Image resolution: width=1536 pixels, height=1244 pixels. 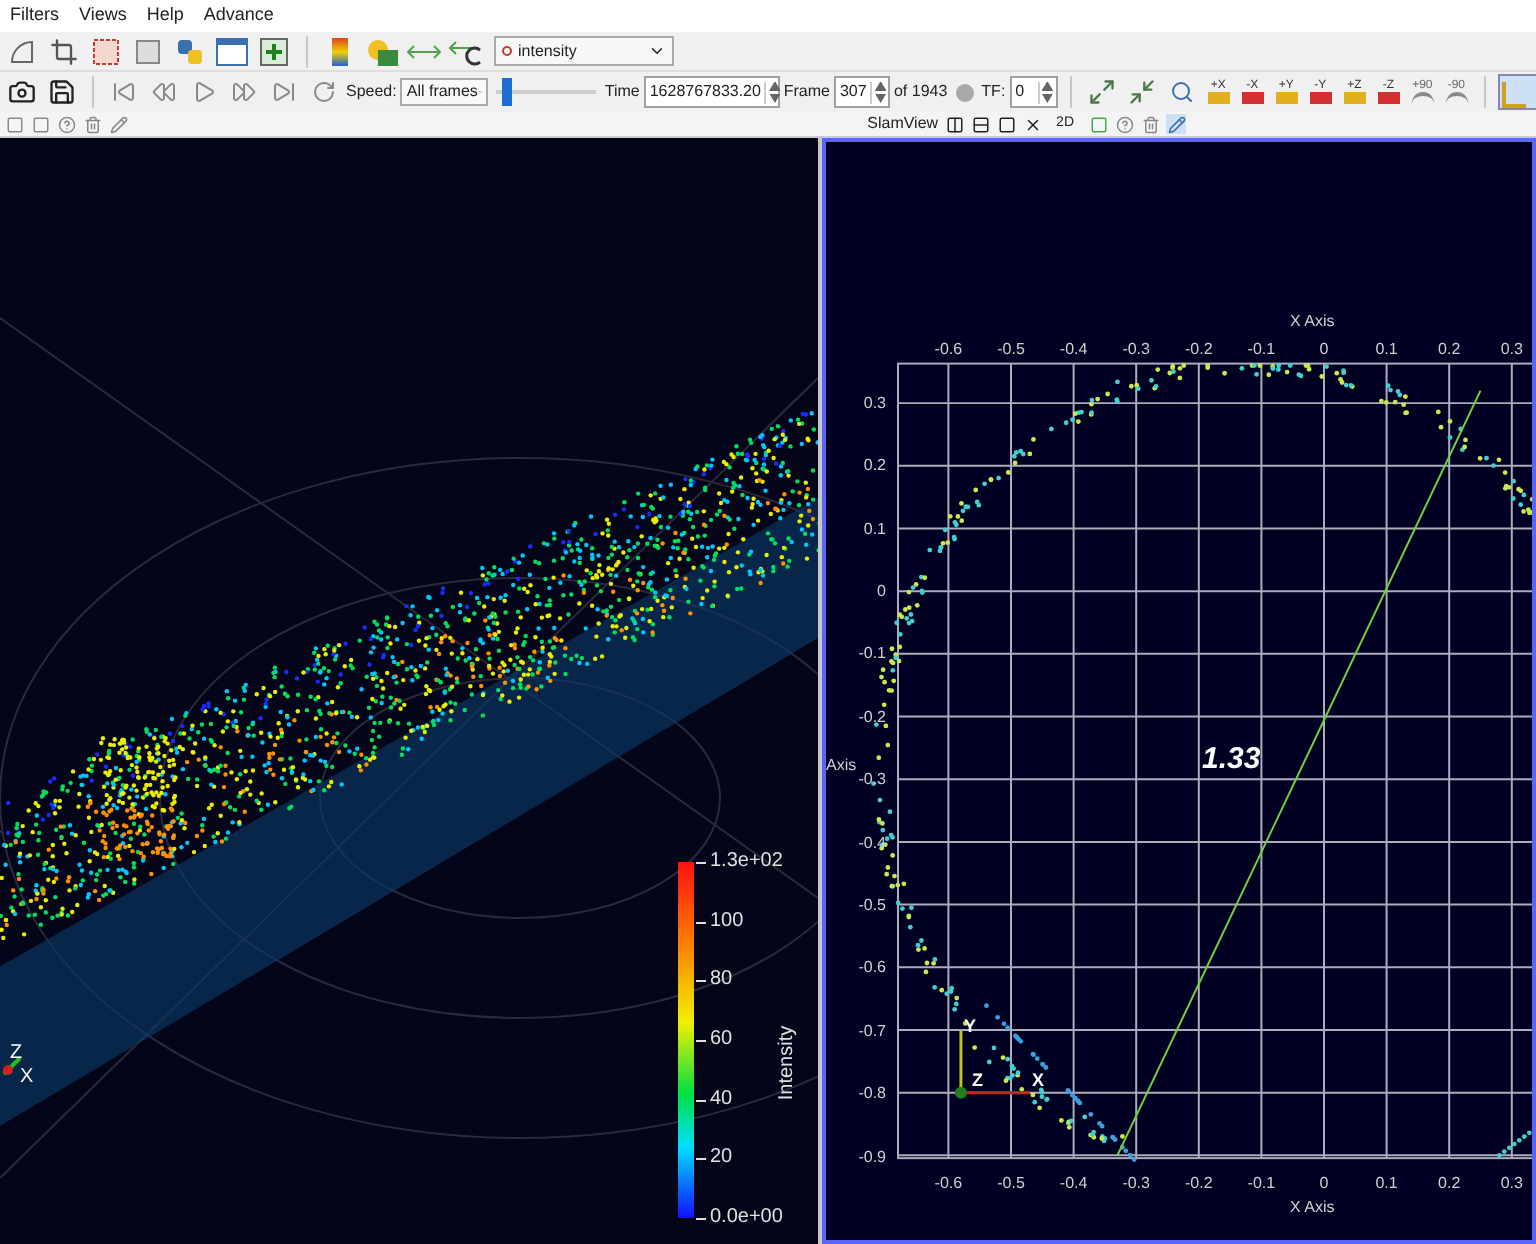 I want to click on window-icon, so click(x=232, y=51).